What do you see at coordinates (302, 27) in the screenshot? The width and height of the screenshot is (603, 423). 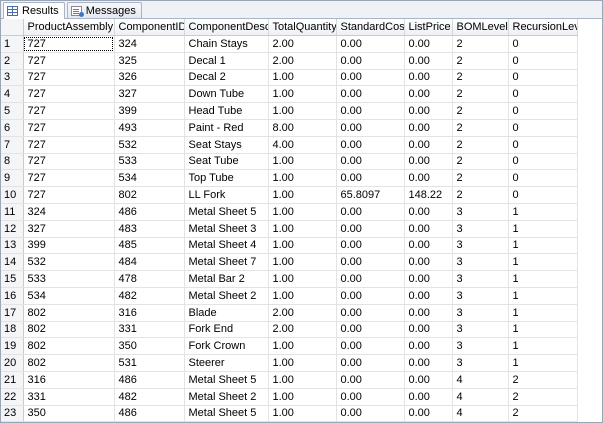 I see `column-header-totalquantity: TotalQuantity` at bounding box center [302, 27].